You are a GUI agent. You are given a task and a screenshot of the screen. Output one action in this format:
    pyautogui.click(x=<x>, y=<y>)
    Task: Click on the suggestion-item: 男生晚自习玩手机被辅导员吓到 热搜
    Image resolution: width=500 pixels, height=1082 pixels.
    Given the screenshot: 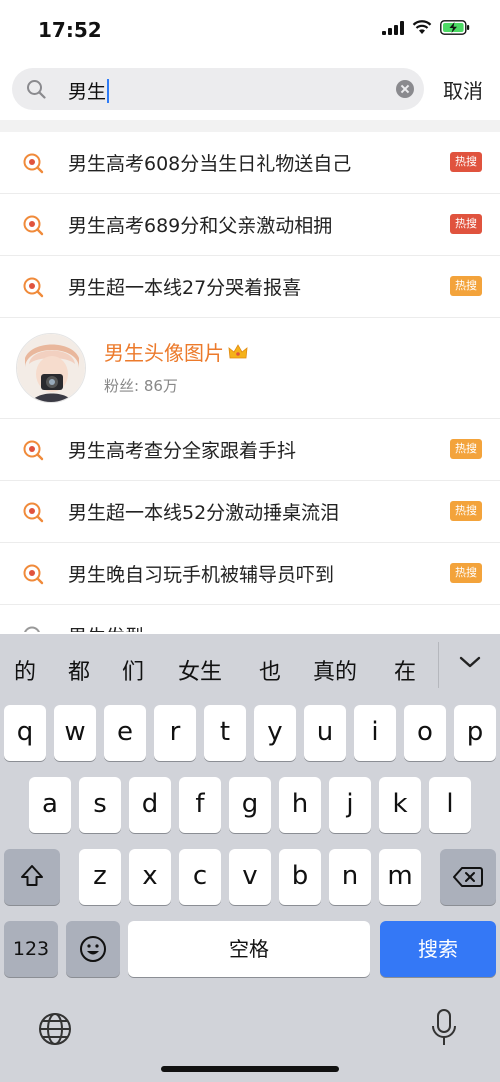 What is the action you would take?
    pyautogui.click(x=250, y=574)
    